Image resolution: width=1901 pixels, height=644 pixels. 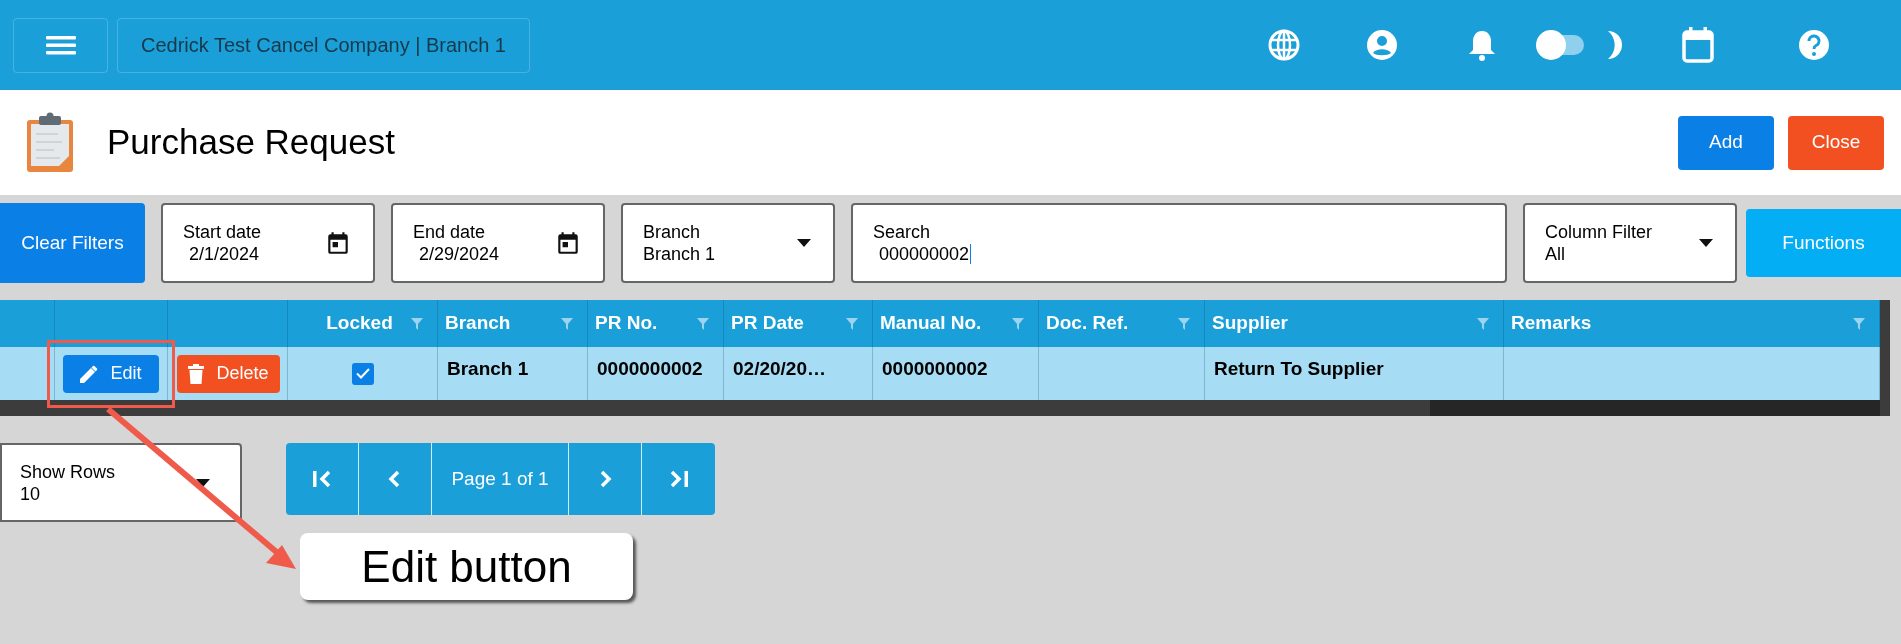 What do you see at coordinates (121, 482) in the screenshot?
I see `show-rows-dropdown: Show Rows 10` at bounding box center [121, 482].